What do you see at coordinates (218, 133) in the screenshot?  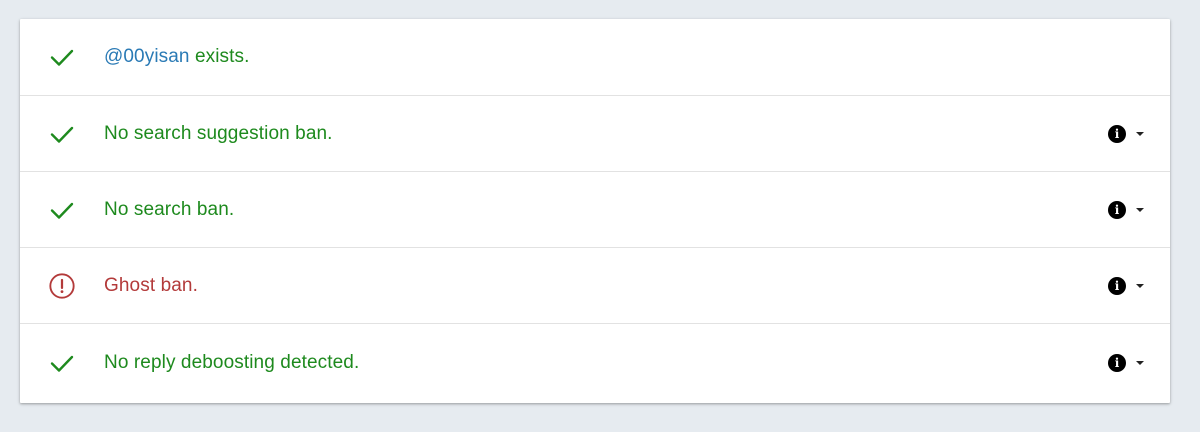 I see `result-text: No search suggestion ban.` at bounding box center [218, 133].